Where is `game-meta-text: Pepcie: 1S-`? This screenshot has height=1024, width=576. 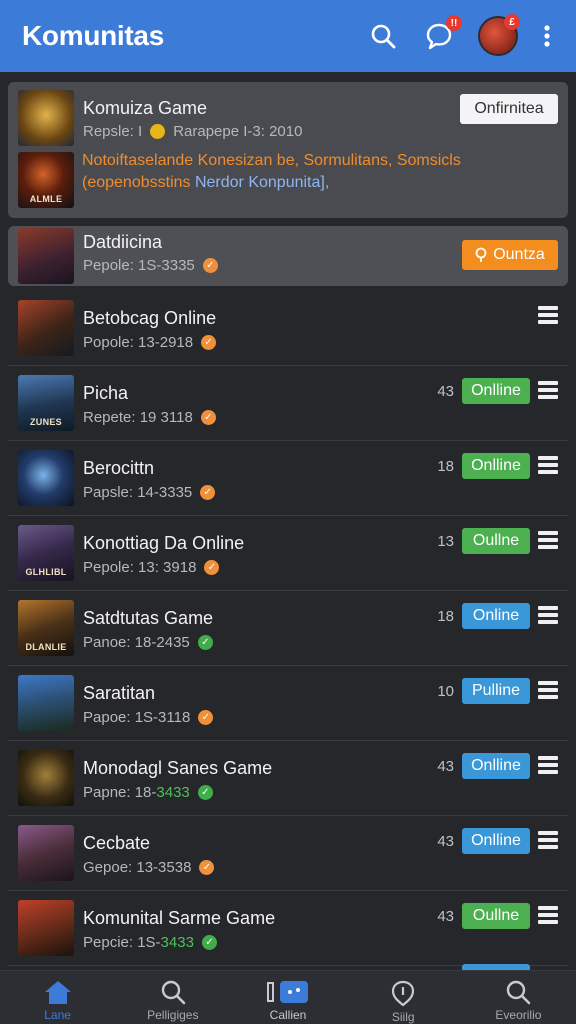
game-meta-text: Pepcie: 1S- is located at coordinates (122, 942).